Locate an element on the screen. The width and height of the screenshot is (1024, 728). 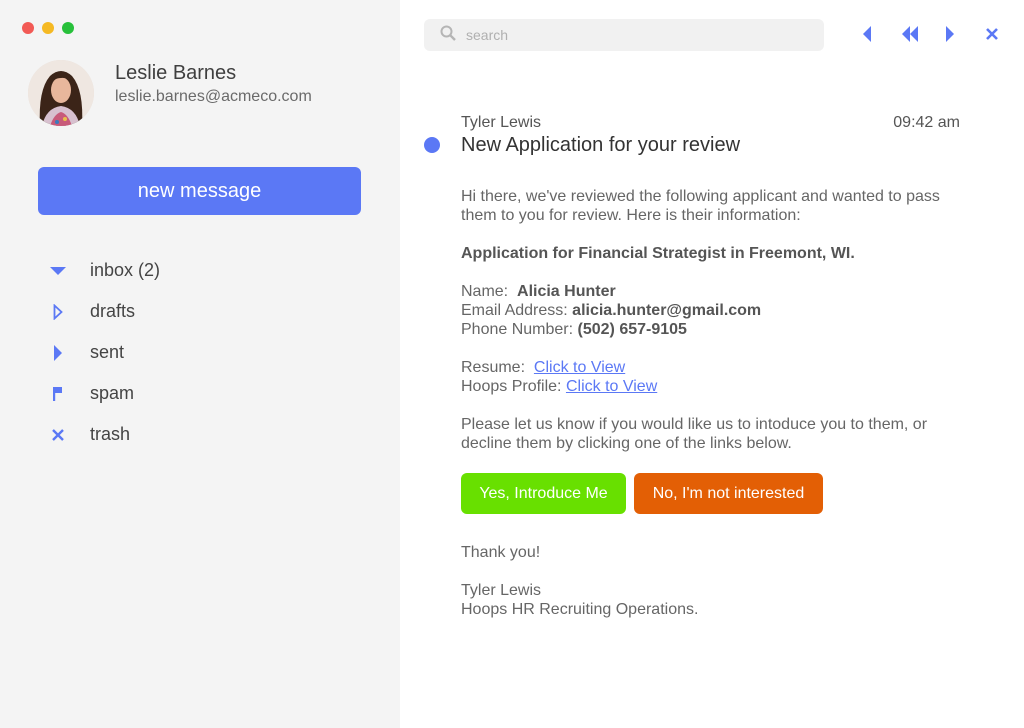
close-window-button is located at coordinates (28, 28).